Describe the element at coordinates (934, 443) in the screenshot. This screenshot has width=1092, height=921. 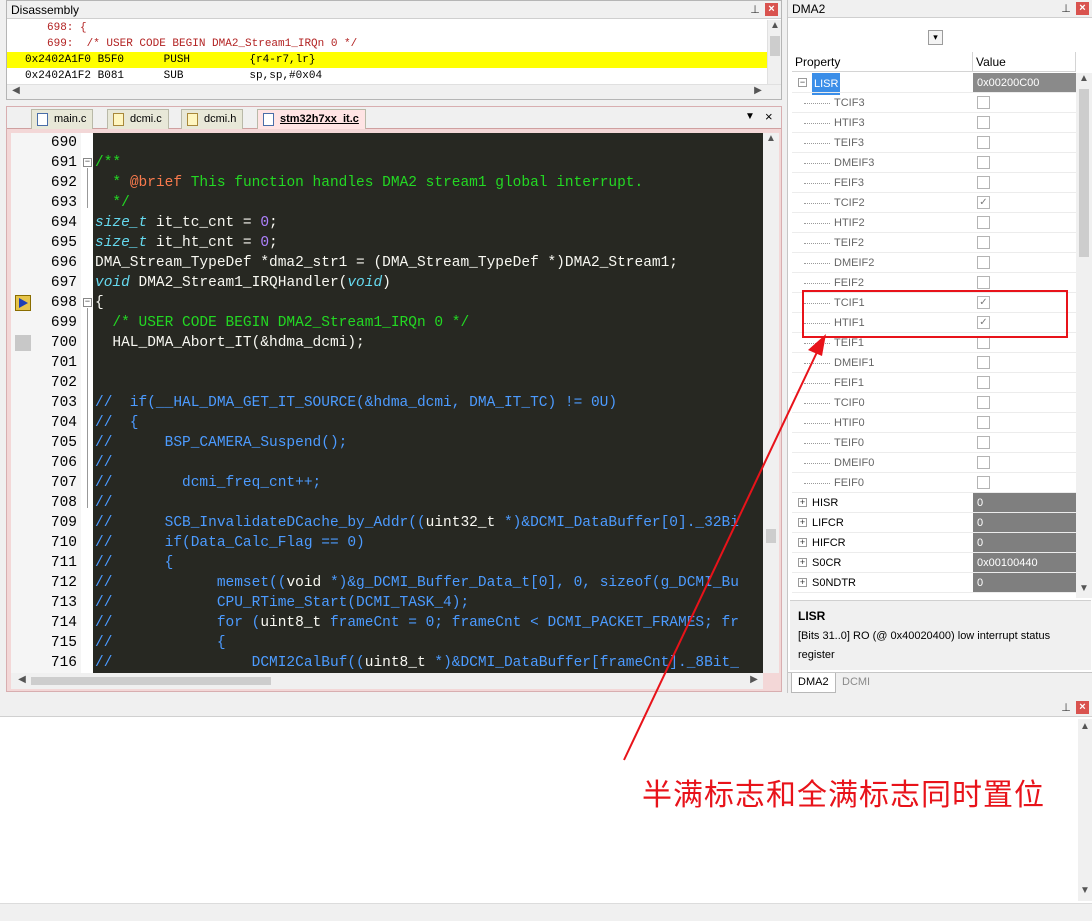
I see `bitfield-row: TEIF0` at that location.